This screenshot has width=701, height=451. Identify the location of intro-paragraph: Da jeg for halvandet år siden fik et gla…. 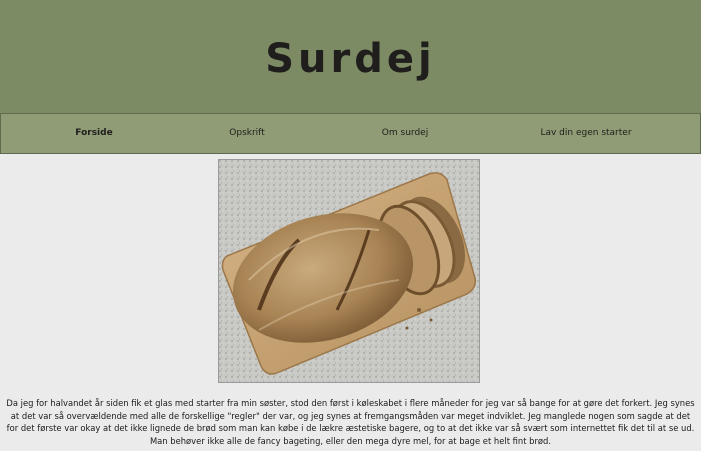
(350, 422).